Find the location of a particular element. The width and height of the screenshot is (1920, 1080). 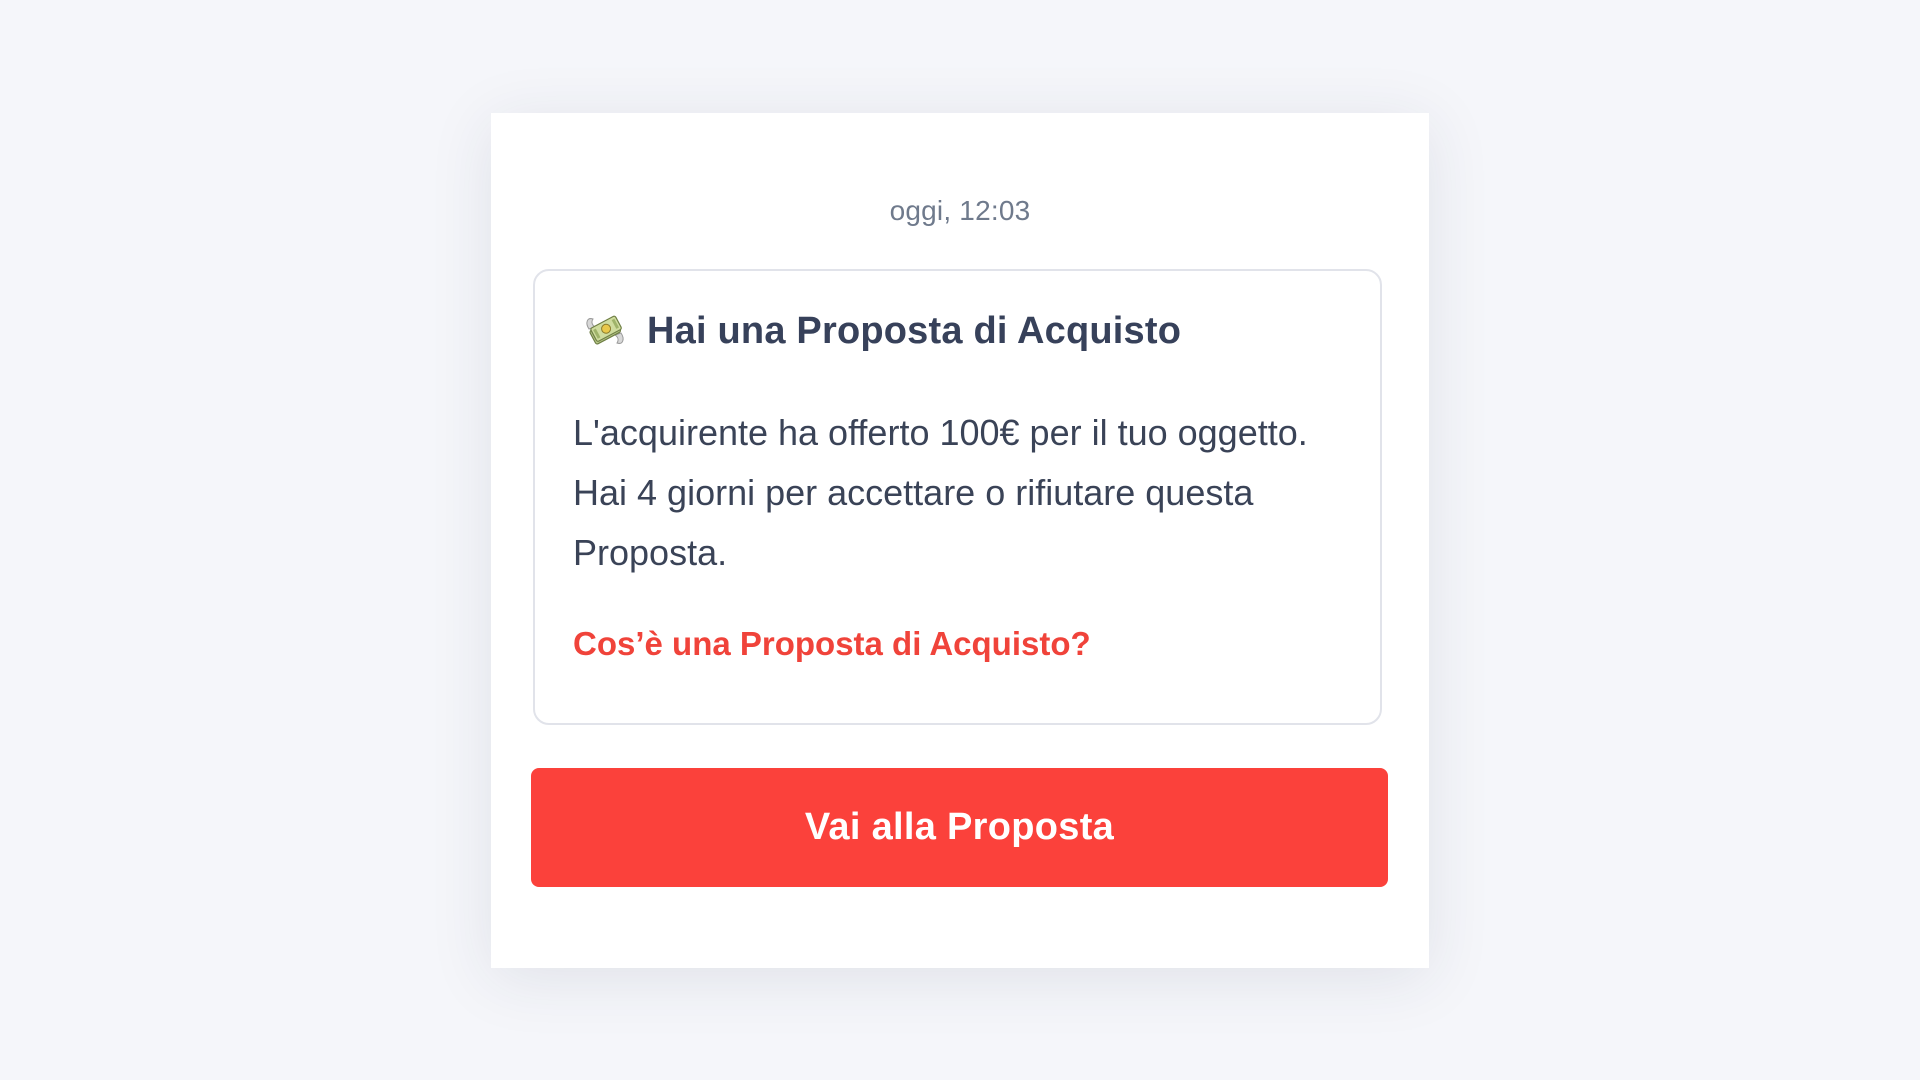

money-with-wings-icon is located at coordinates (605, 331).